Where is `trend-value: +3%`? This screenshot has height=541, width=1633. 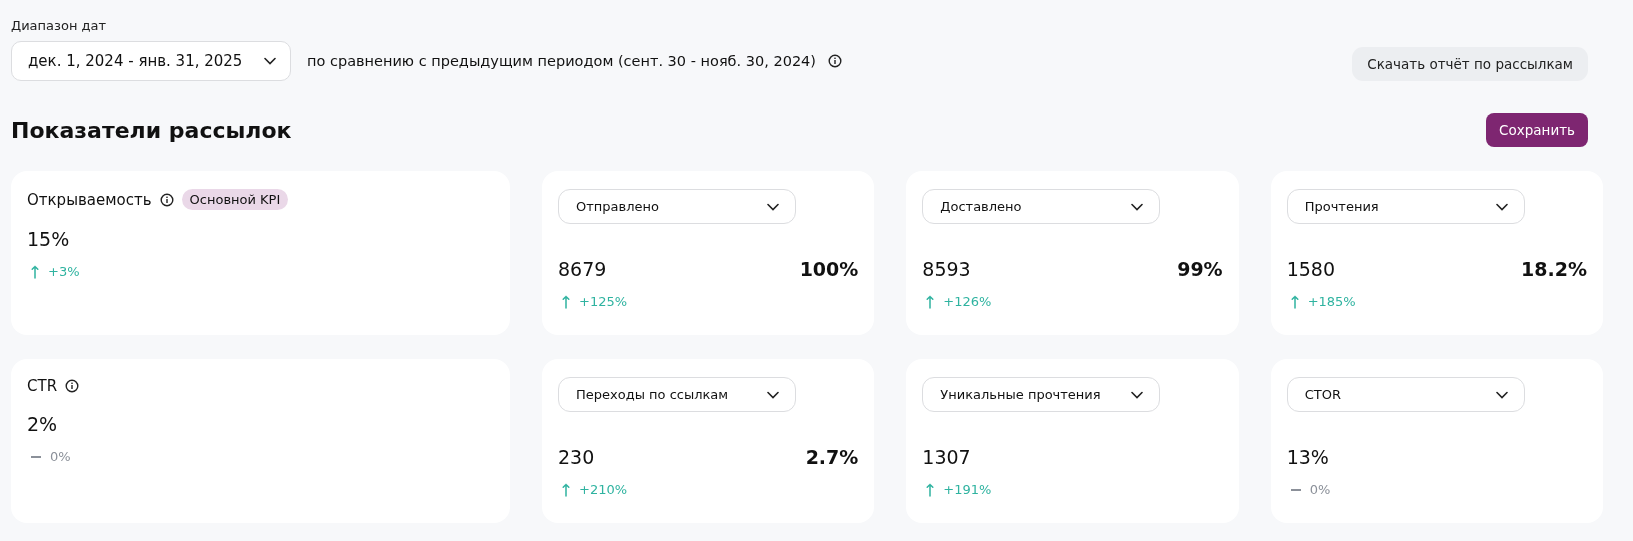 trend-value: +3% is located at coordinates (64, 271).